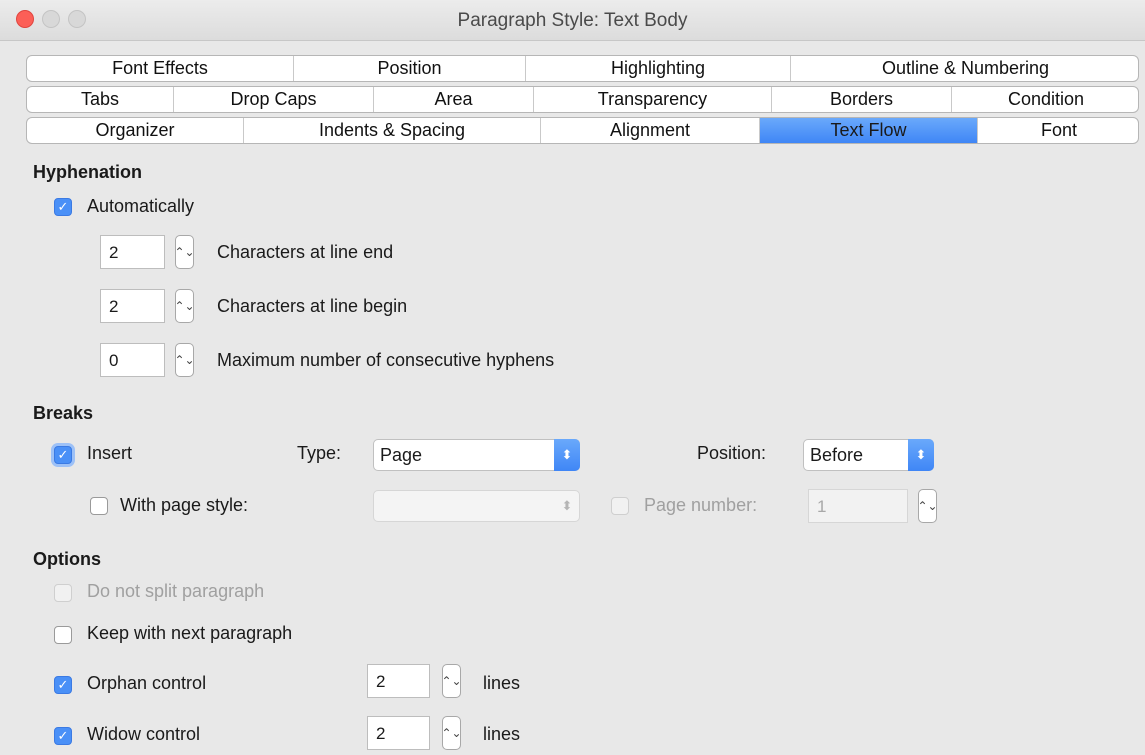  Describe the element at coordinates (476, 455) in the screenshot. I see `type-select: Page ⬍` at that location.